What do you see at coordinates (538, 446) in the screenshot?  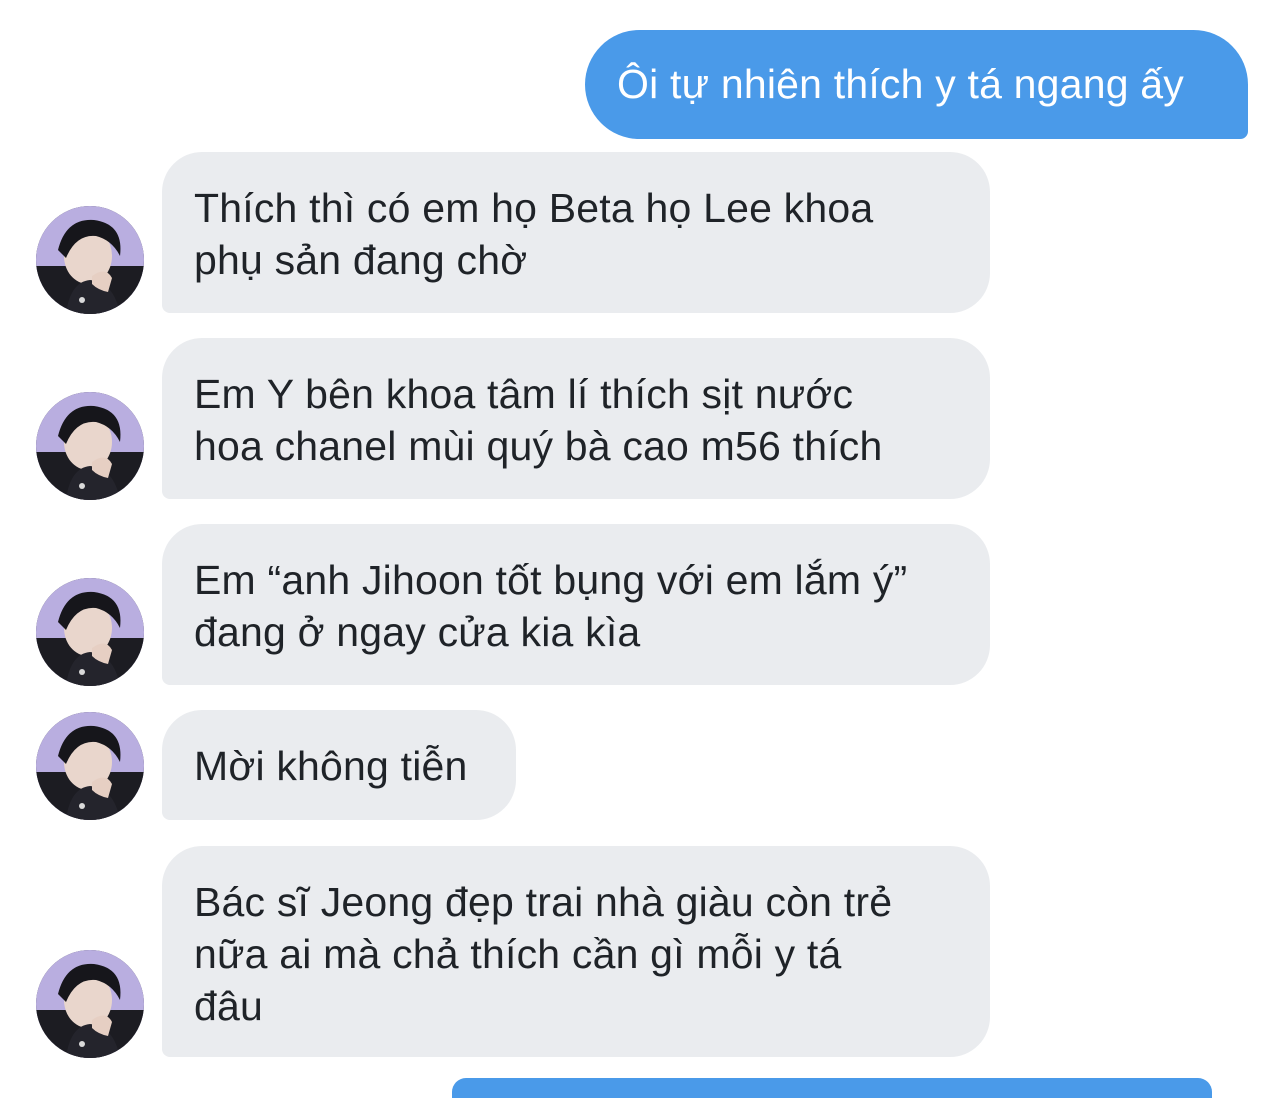 I see `message-line: hoa chanel mùi quý bà cao m56 thích` at bounding box center [538, 446].